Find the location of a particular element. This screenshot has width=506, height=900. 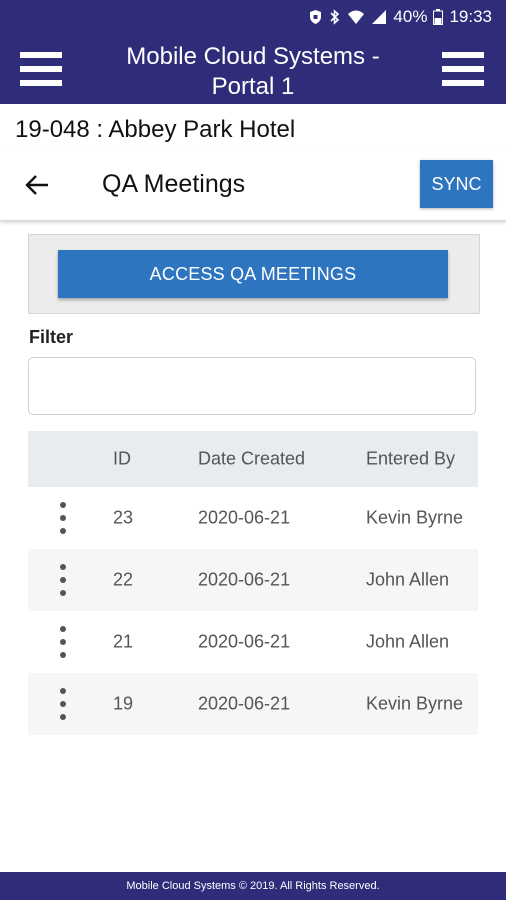

filter-label: Filter is located at coordinates (51, 337).